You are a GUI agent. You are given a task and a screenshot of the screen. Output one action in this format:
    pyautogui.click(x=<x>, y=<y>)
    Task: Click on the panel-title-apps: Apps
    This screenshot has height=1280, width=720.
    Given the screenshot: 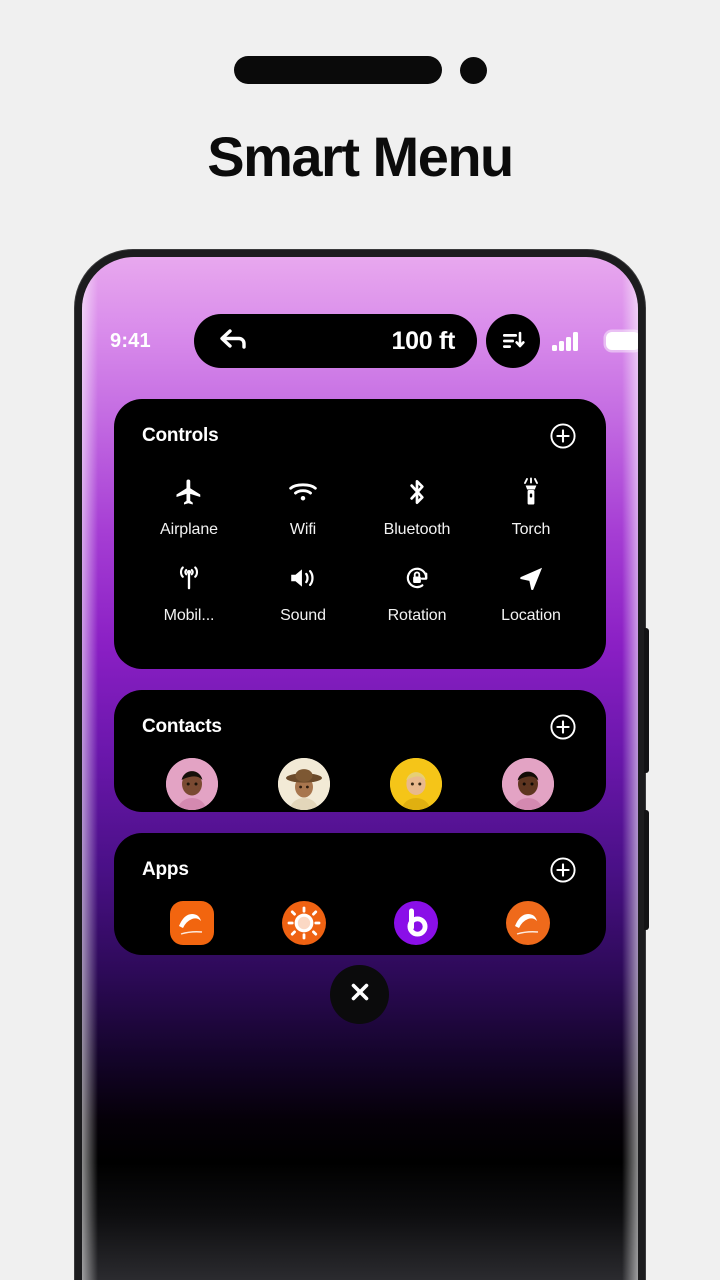 What is the action you would take?
    pyautogui.click(x=165, y=869)
    